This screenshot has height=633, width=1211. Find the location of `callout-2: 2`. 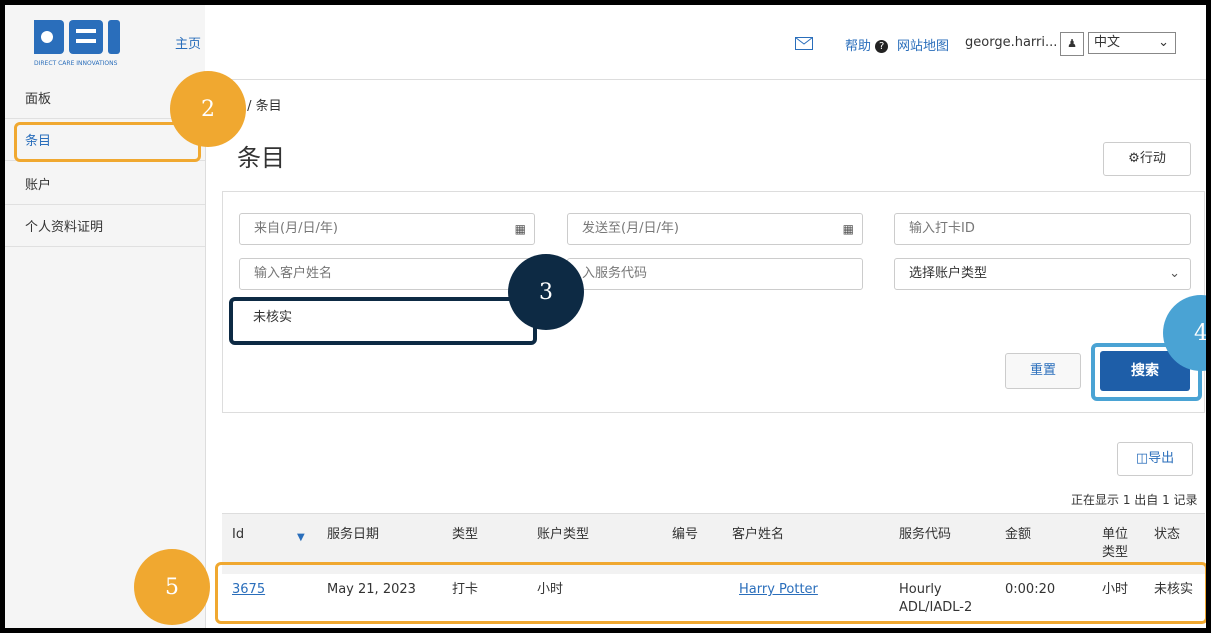

callout-2: 2 is located at coordinates (208, 109).